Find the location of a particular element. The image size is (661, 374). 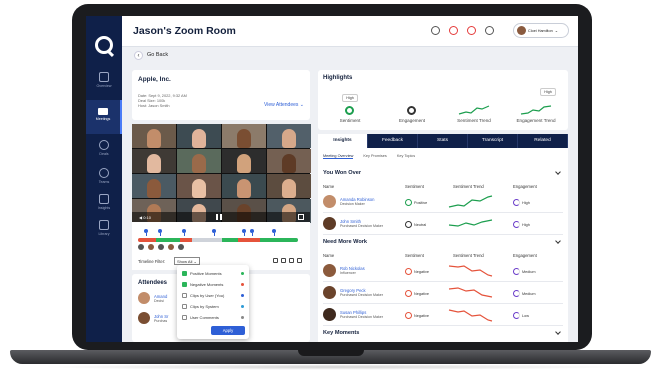

column-engagement: Engagement is located at coordinates (525, 186).